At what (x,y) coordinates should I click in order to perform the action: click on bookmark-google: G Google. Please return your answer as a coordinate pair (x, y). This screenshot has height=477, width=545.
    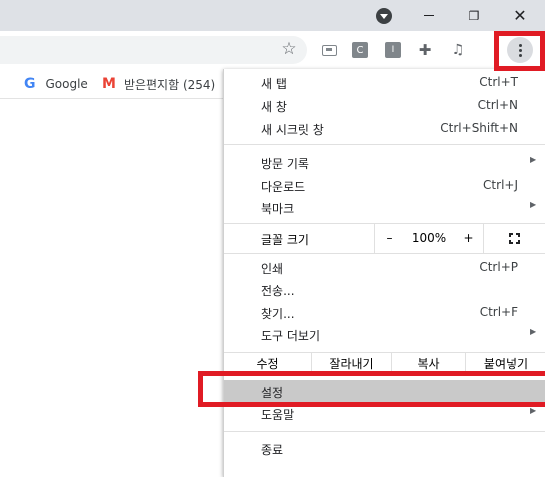
    Looking at the image, I should click on (56, 84).